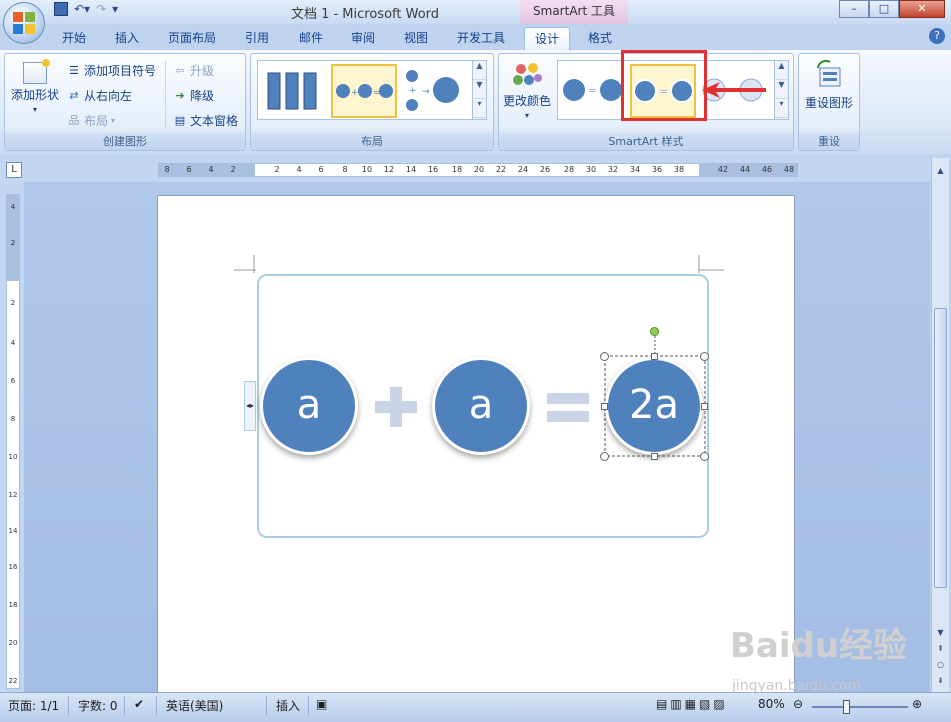 This screenshot has width=951, height=722. What do you see at coordinates (846, 707) in the screenshot?
I see `zoom-slider-thumb` at bounding box center [846, 707].